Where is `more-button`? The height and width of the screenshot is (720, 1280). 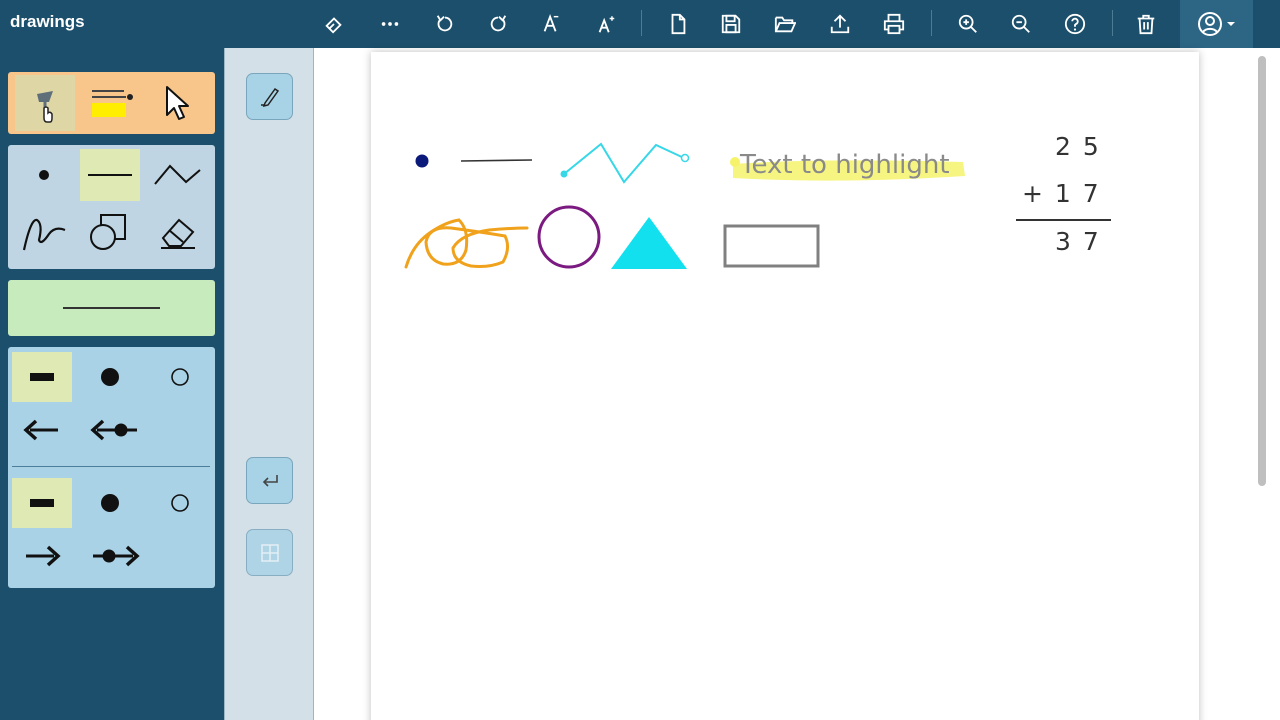
more-button is located at coordinates (390, 24).